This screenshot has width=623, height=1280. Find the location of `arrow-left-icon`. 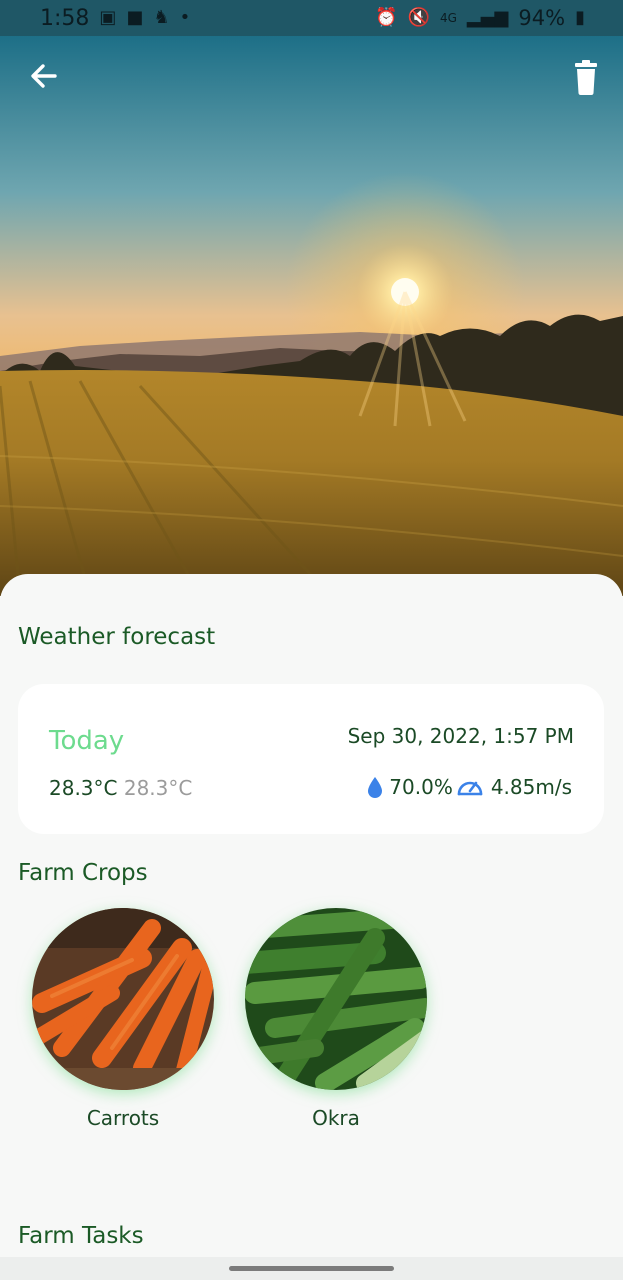

arrow-left-icon is located at coordinates (44, 76).